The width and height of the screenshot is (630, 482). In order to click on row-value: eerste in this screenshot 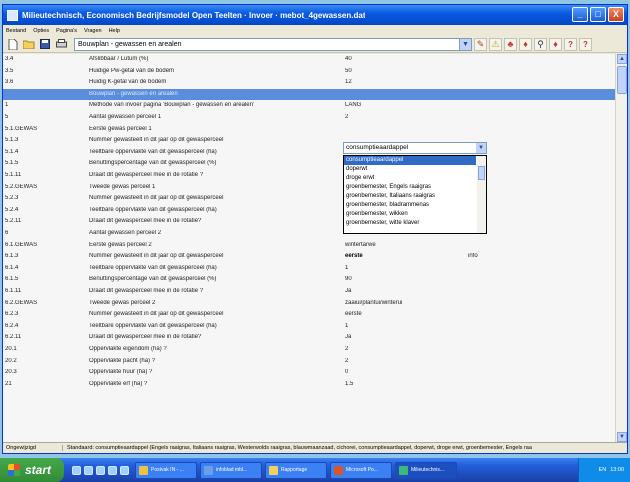, I will do `click(420, 314)`.